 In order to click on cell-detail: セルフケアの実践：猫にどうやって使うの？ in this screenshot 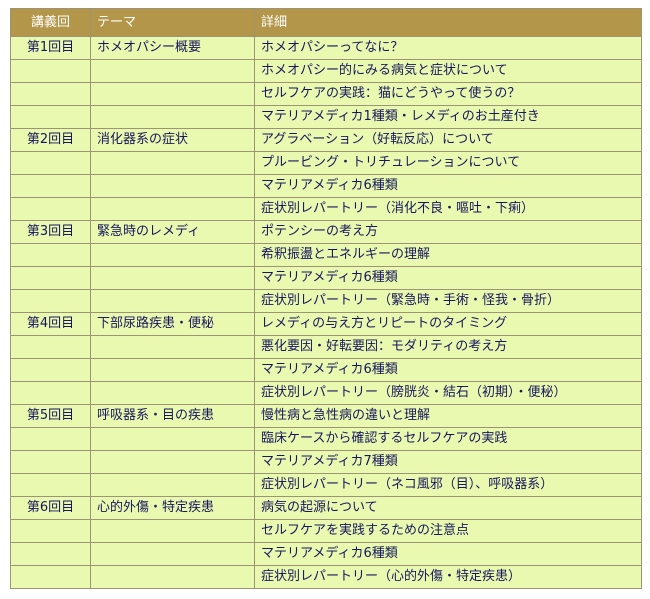, I will do `click(448, 94)`.